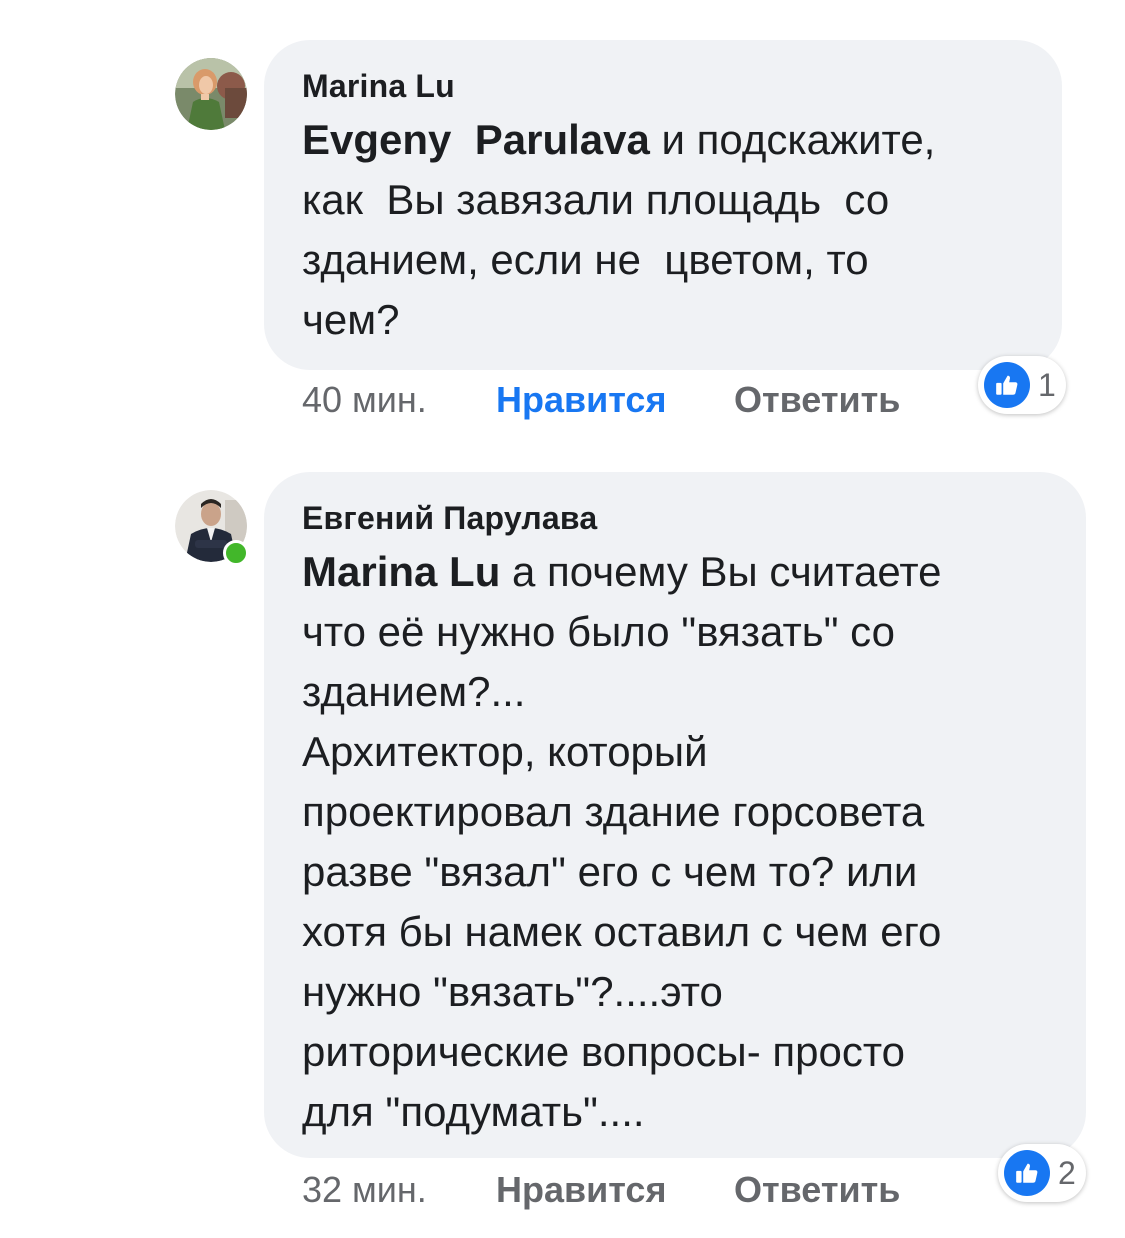  Describe the element at coordinates (1067, 1172) in the screenshot. I see `reaction-count: 2` at that location.